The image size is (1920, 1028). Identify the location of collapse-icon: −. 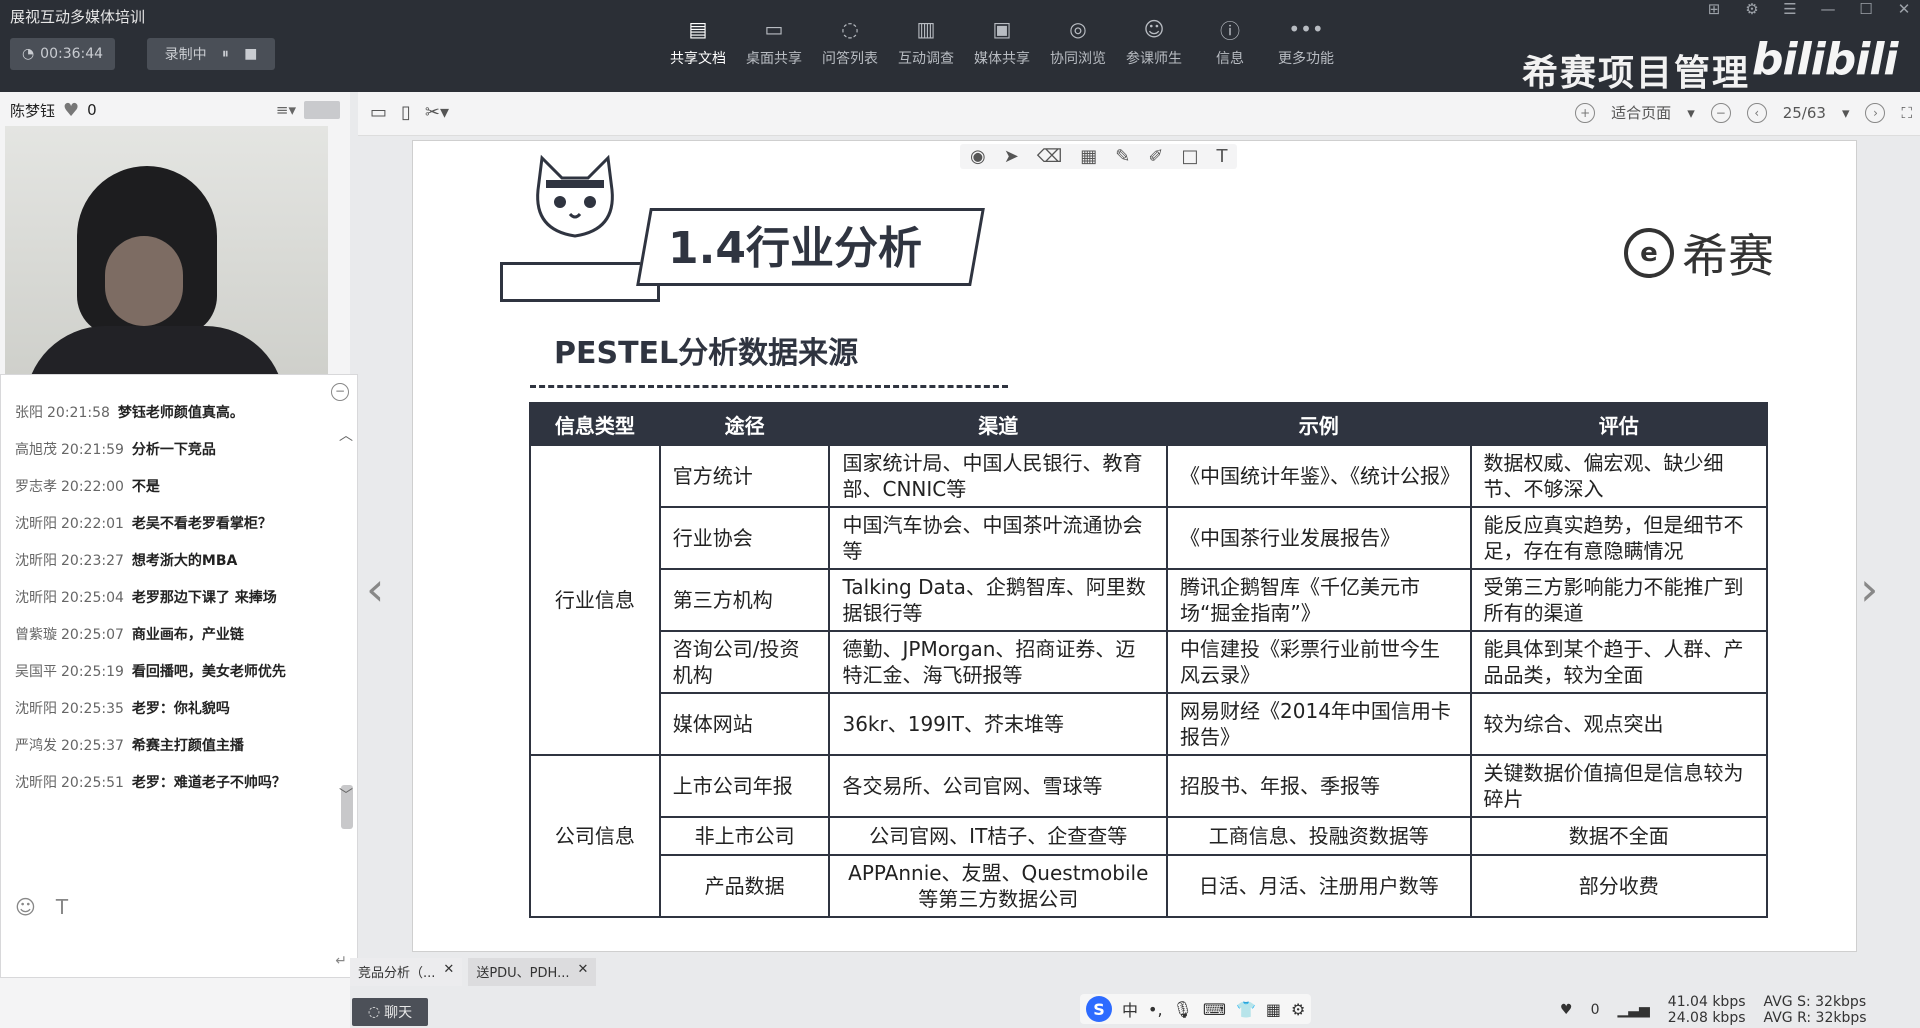
(340, 392).